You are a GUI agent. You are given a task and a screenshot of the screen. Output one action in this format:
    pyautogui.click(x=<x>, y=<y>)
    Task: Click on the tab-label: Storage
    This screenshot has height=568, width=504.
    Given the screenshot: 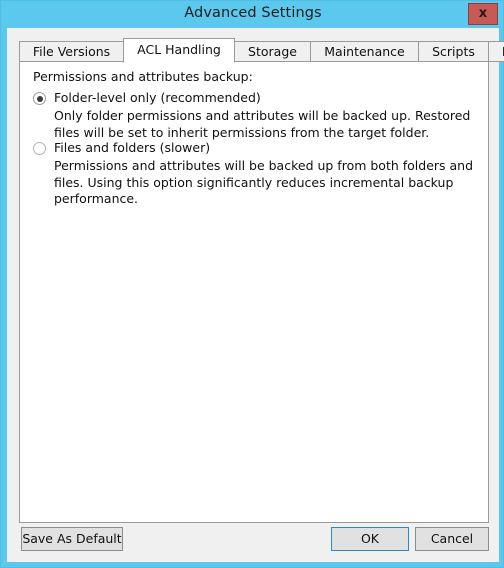 What is the action you would take?
    pyautogui.click(x=272, y=51)
    